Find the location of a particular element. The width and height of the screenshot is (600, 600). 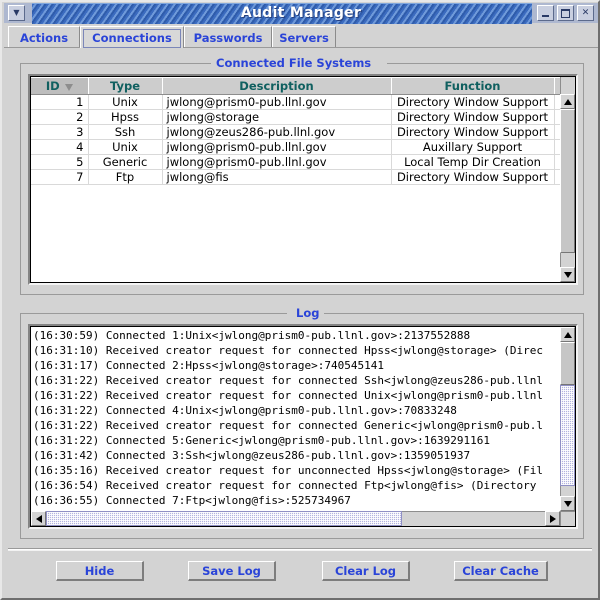

hide-button: Hide is located at coordinates (100, 571).